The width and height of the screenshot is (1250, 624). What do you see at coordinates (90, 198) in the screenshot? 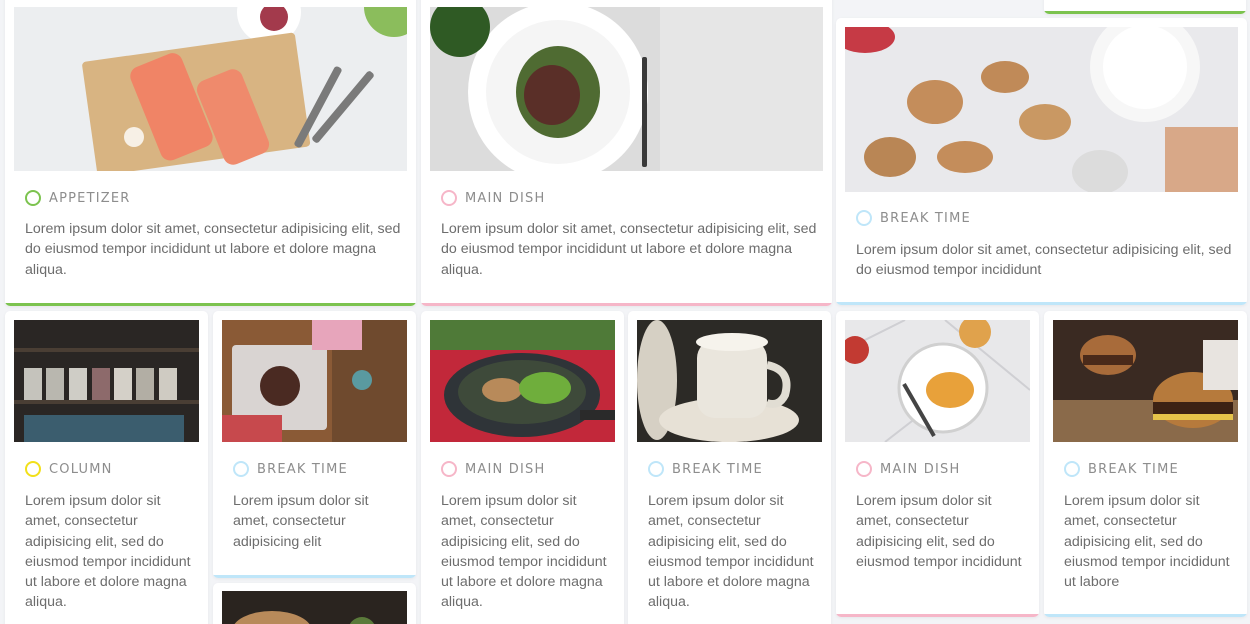
I see `category-label: APPETIZER` at bounding box center [90, 198].